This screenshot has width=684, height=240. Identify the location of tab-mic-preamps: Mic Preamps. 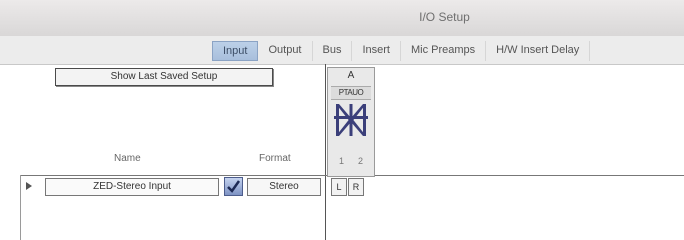
(444, 51).